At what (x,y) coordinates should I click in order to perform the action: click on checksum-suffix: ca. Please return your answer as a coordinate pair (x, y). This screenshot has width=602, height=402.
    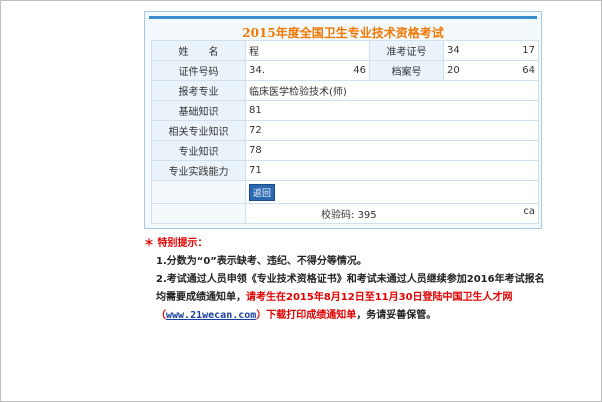
    Looking at the image, I should click on (529, 211).